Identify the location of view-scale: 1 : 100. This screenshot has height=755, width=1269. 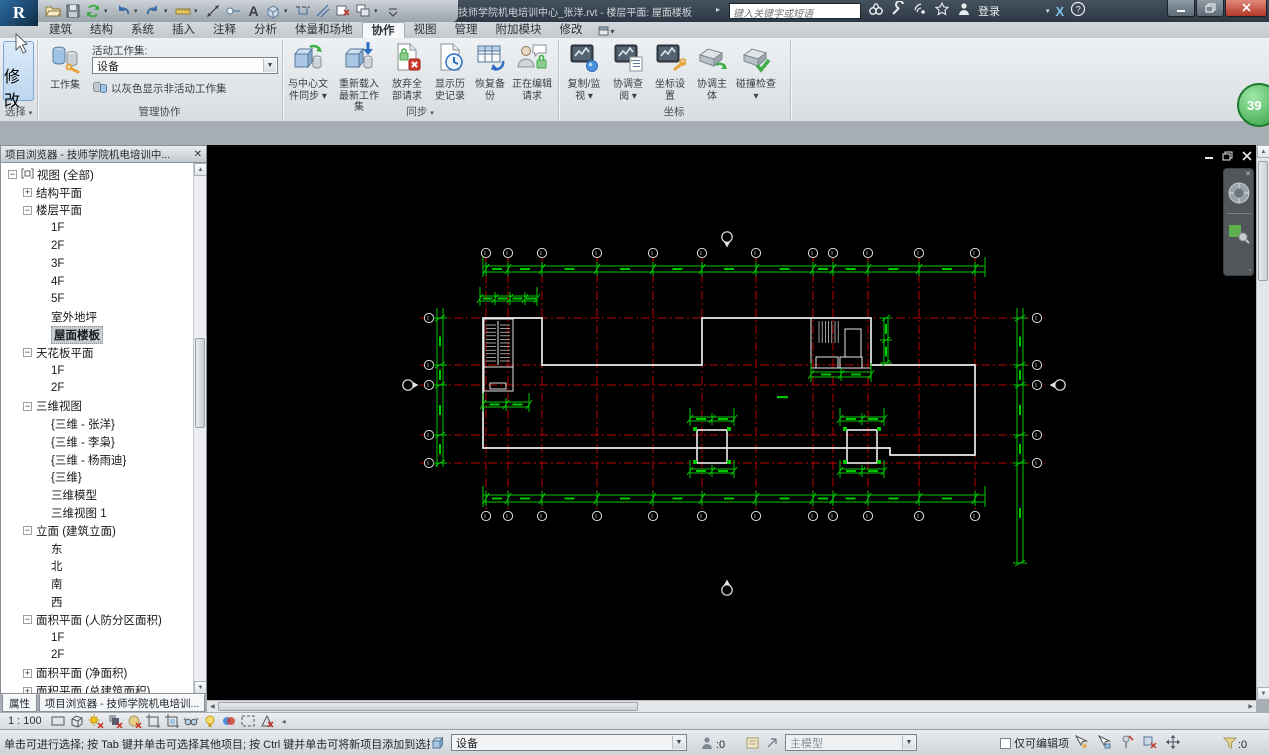
(25, 721).